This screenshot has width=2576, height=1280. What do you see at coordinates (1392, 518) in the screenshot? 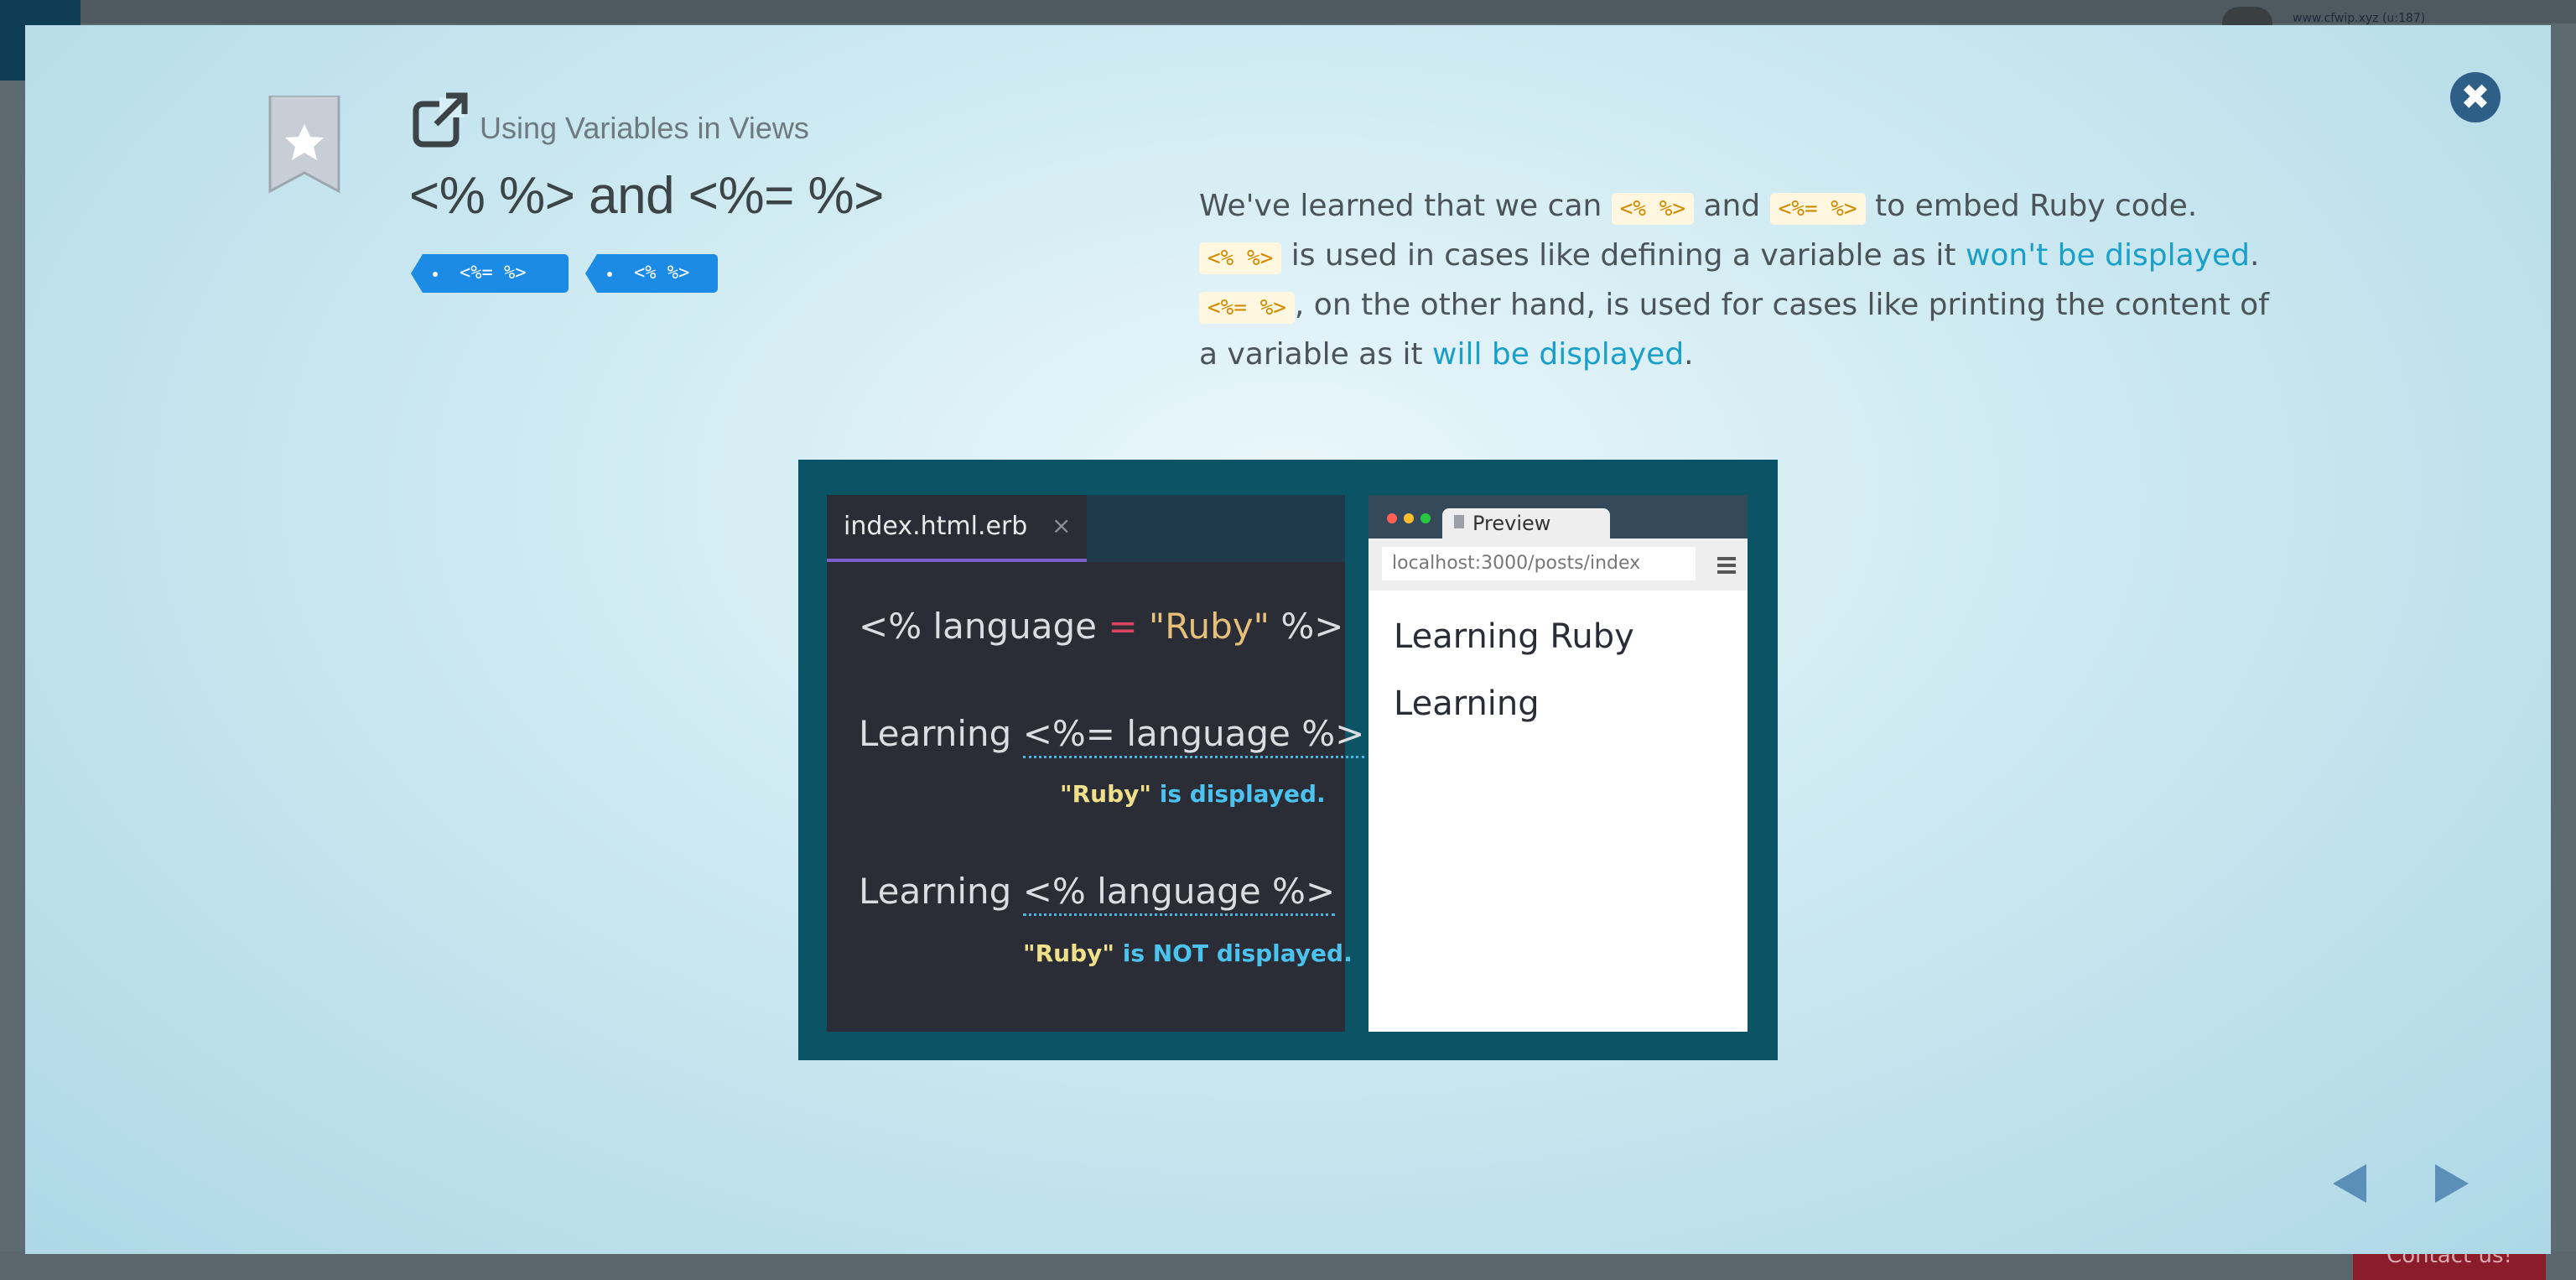
I see `window-close-dot` at bounding box center [1392, 518].